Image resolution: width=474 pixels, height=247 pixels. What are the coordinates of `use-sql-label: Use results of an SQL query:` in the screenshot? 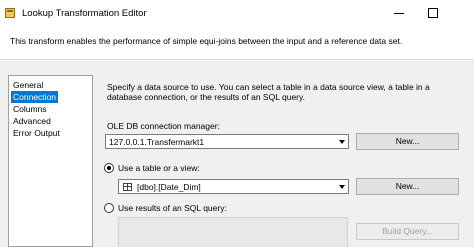 It's located at (172, 208).